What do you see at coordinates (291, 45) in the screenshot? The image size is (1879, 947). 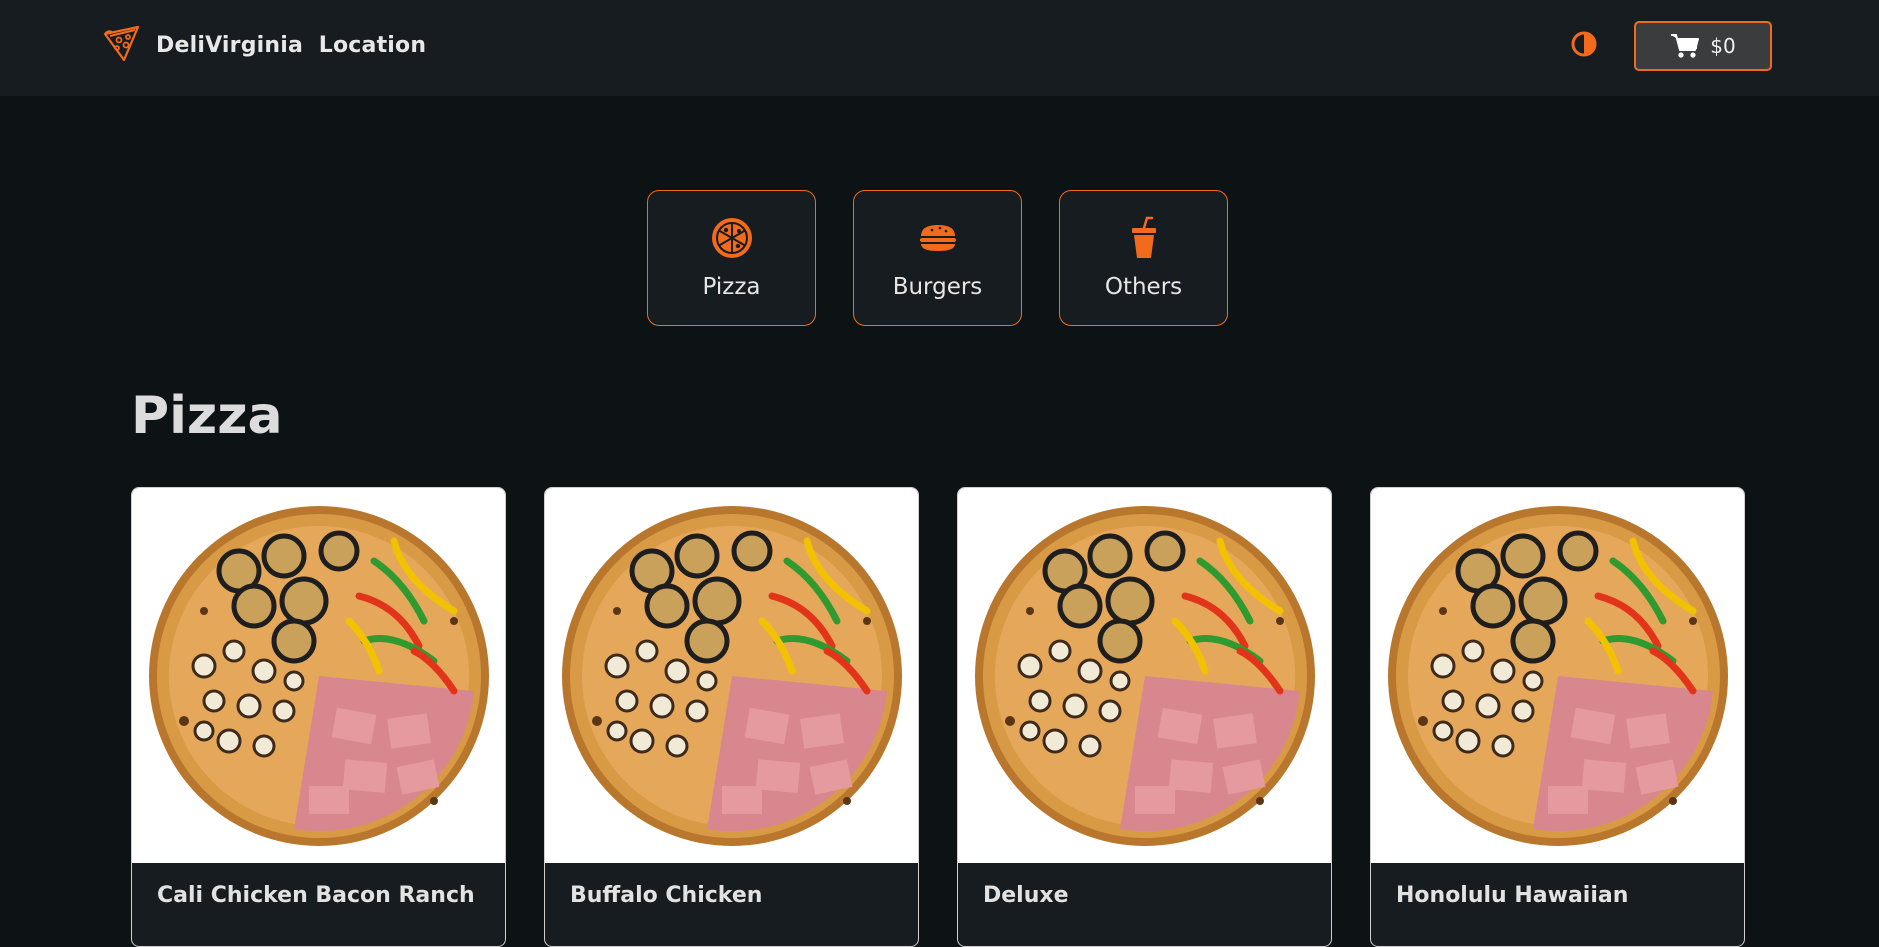 I see `brand-name: DeliVirginia Location` at bounding box center [291, 45].